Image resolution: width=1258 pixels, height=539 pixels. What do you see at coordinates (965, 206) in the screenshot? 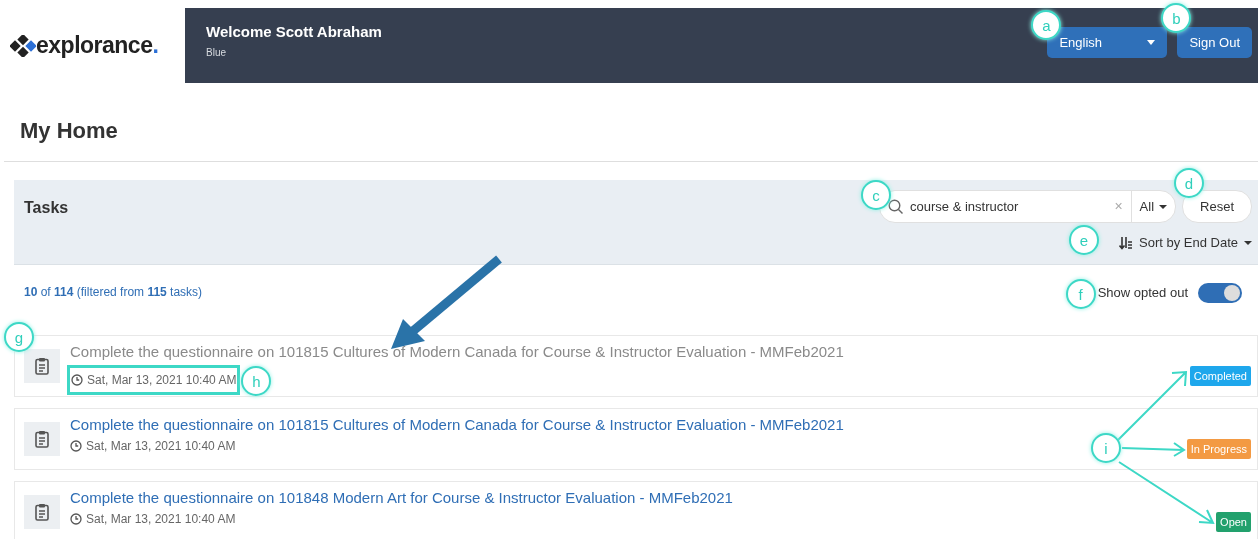
I see `search-value: course & instructor` at bounding box center [965, 206].